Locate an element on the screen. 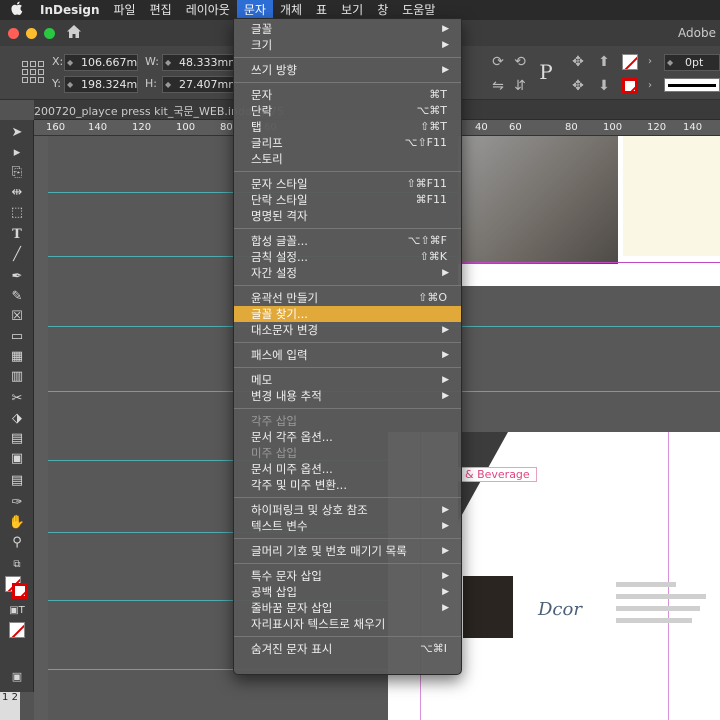 The image size is (720, 720). note-tool-icon: ▤ is located at coordinates (17, 481).